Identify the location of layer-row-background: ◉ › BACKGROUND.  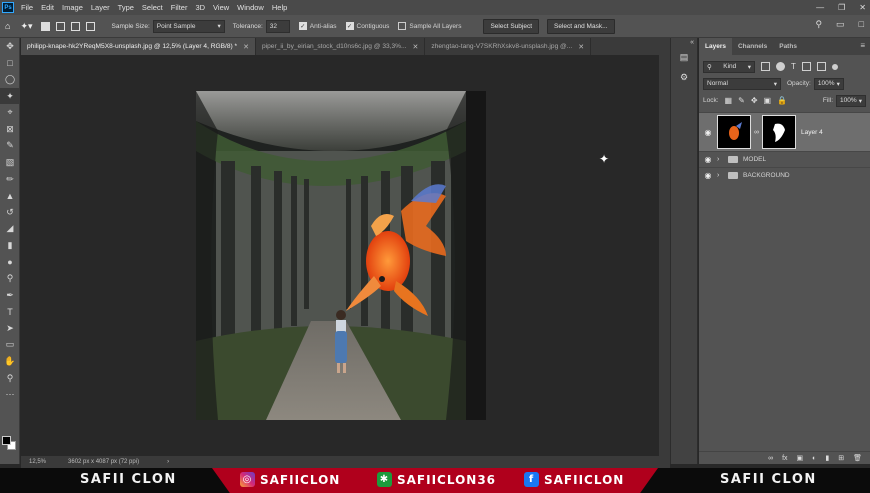
(784, 175).